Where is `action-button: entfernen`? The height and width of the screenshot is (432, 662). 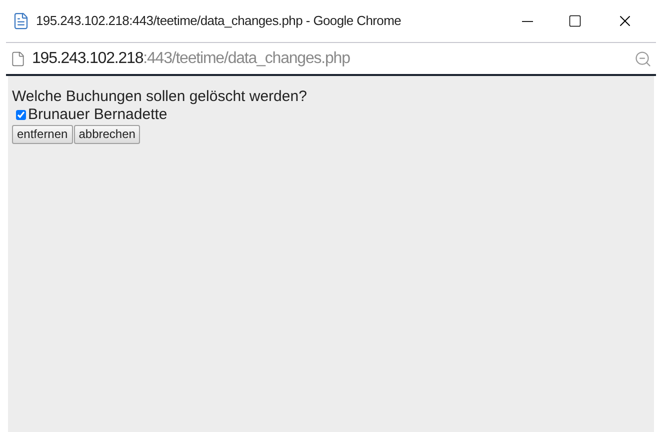
action-button: entfernen is located at coordinates (42, 134).